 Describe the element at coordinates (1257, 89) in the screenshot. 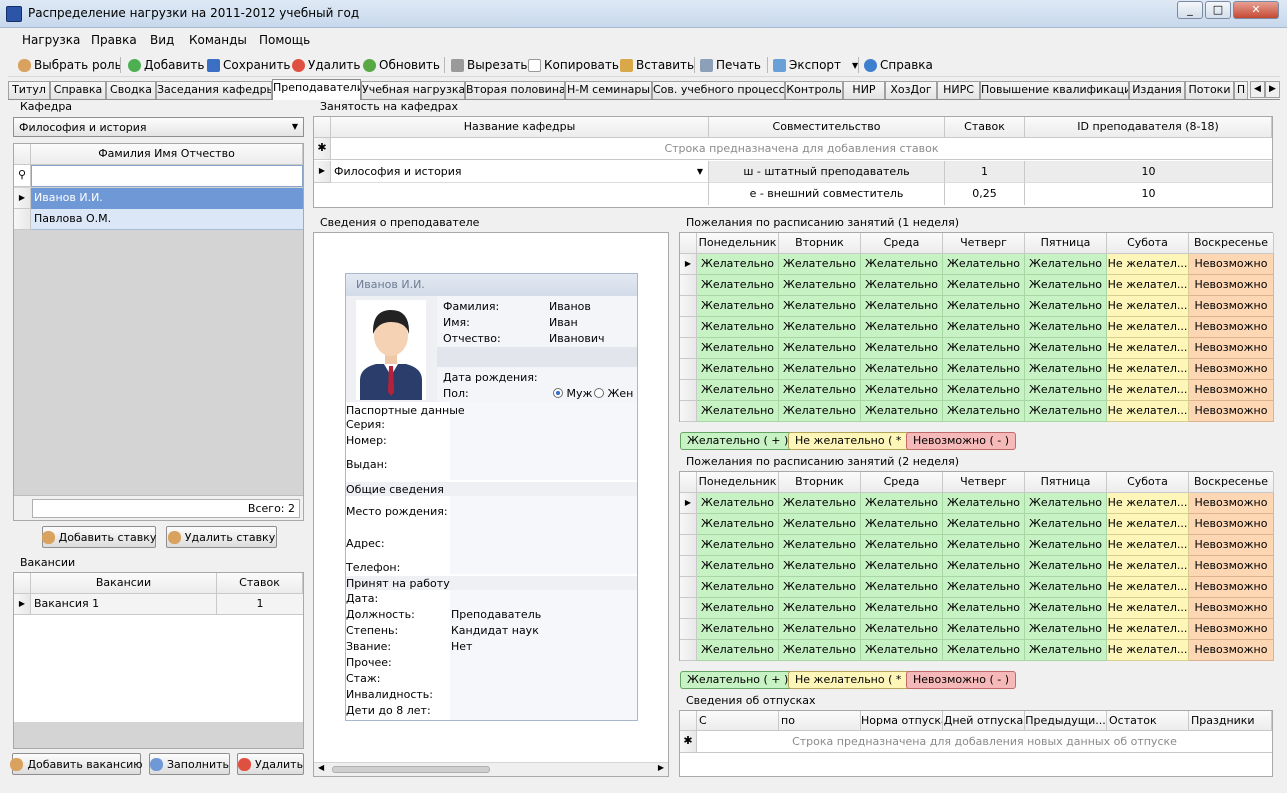

I see `tab-scroll-left-icon: ◀` at that location.